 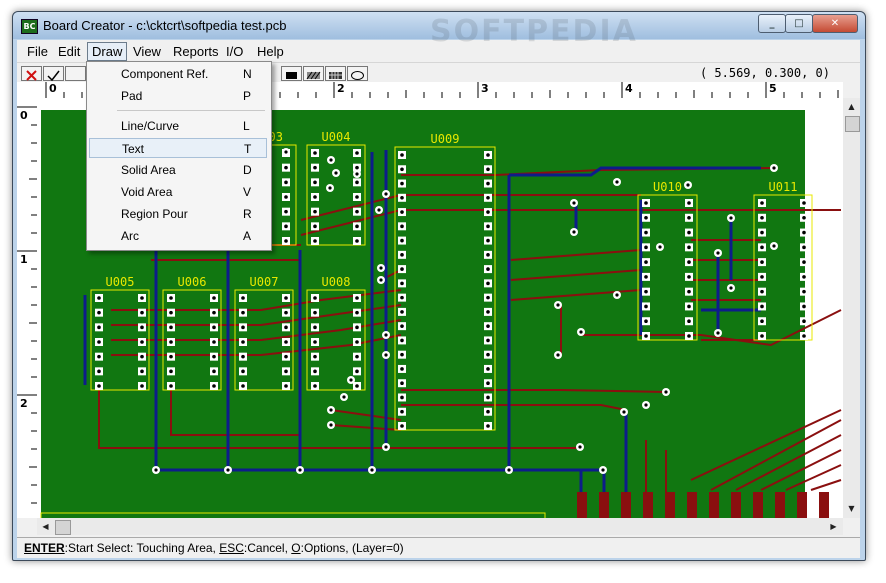 I want to click on menu-view: View, so click(x=147, y=51).